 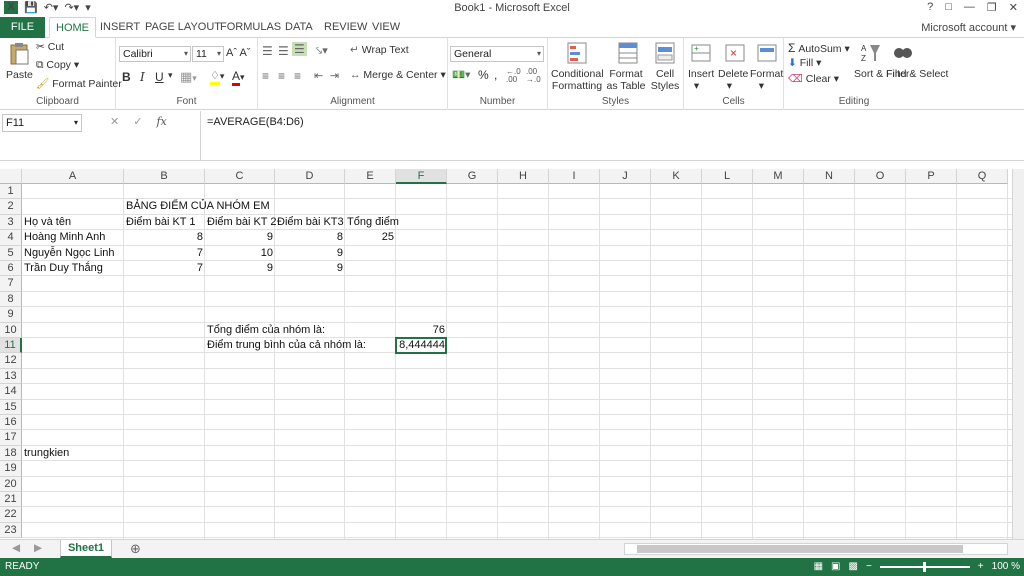 What do you see at coordinates (240, 253) in the screenshot?
I see `cell-c5: 10` at bounding box center [240, 253].